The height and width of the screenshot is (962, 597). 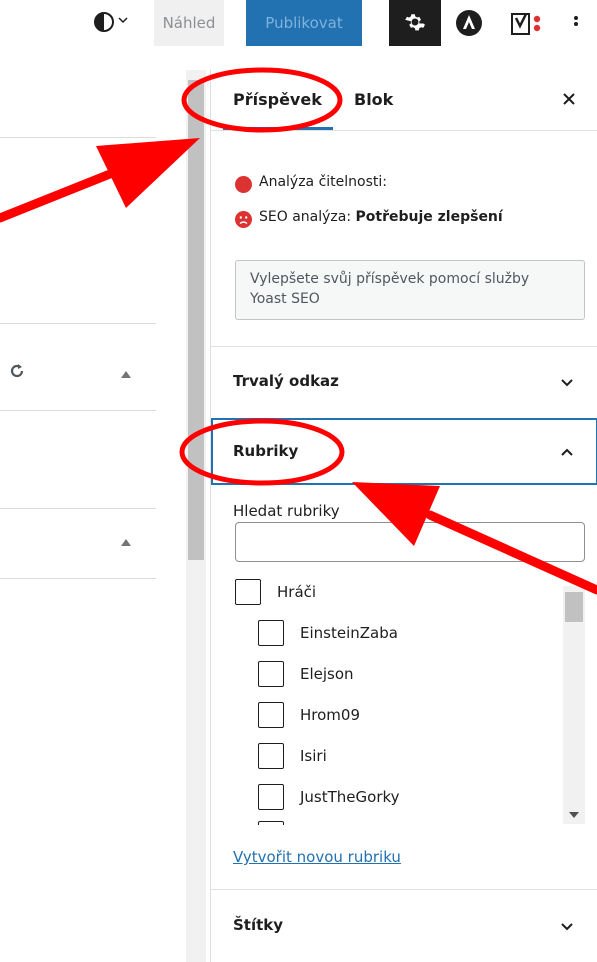 What do you see at coordinates (305, 217) in the screenshot?
I see `seo-label: SEO analýza:` at bounding box center [305, 217].